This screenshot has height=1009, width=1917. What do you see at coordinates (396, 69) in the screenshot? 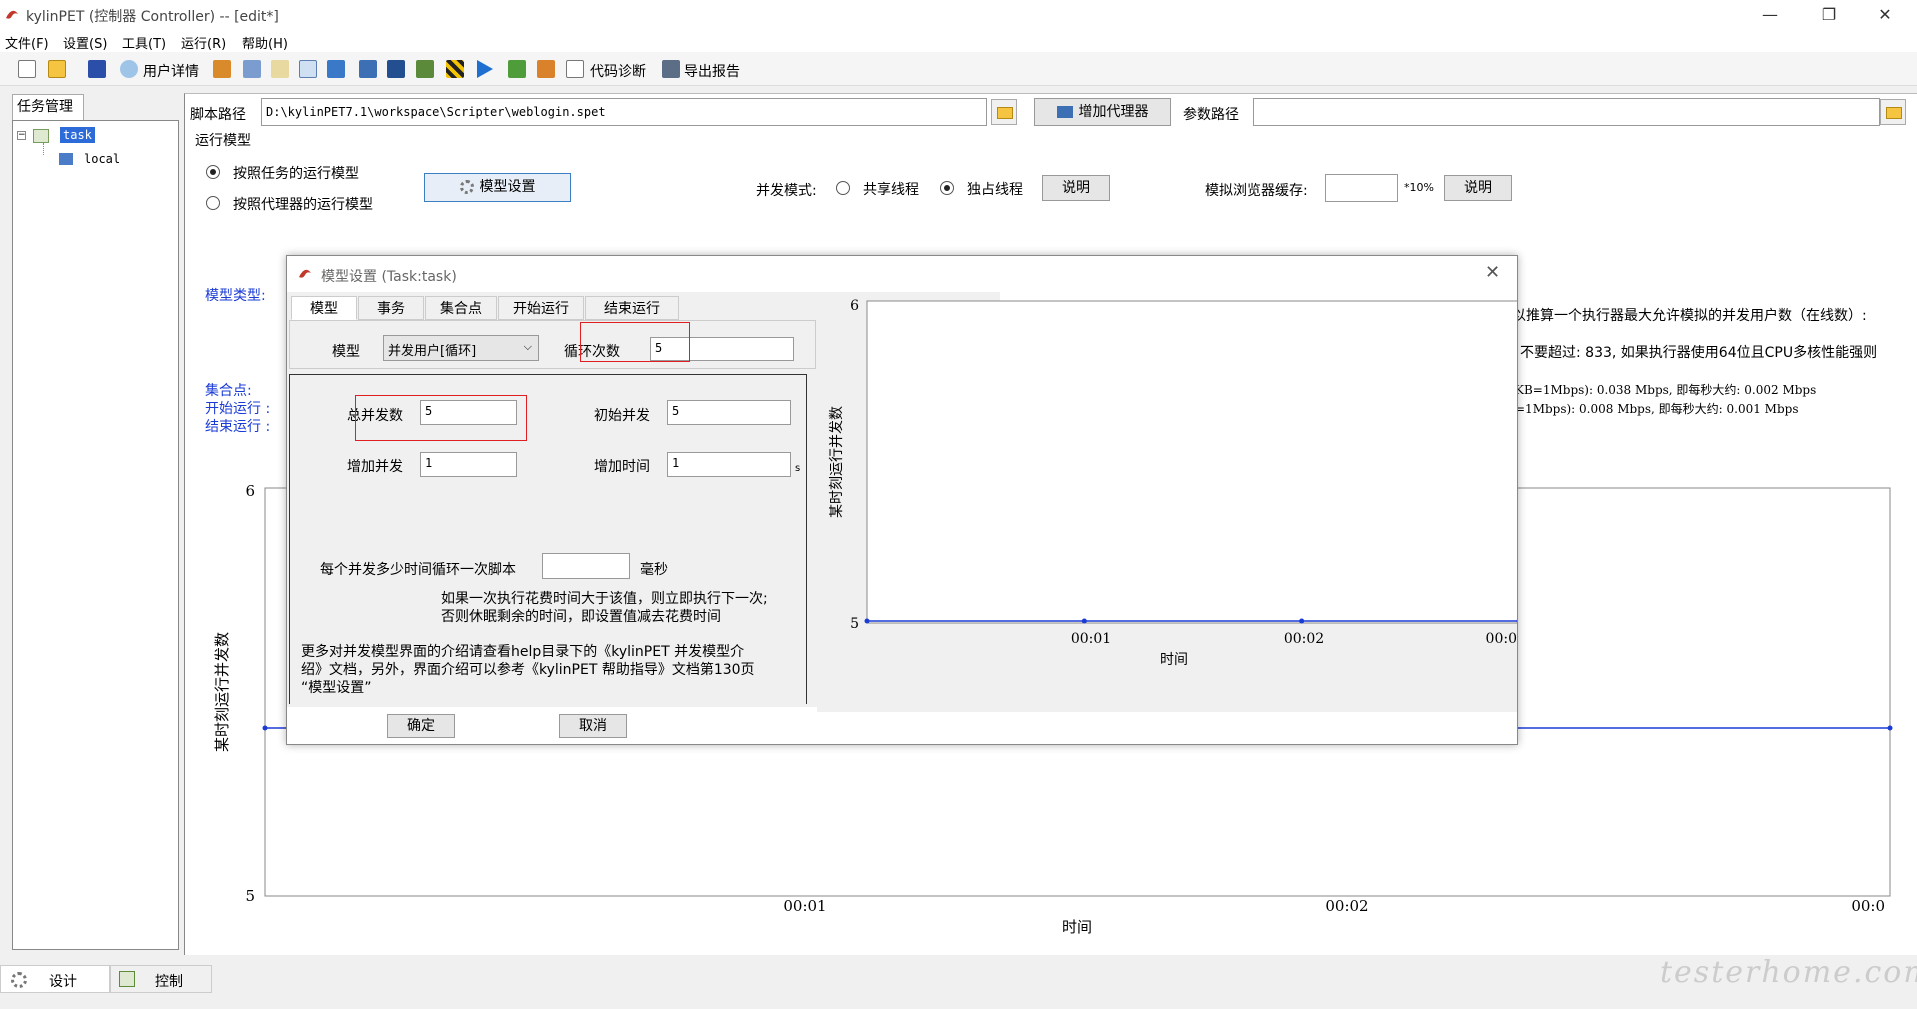
I see `screen-icon` at bounding box center [396, 69].